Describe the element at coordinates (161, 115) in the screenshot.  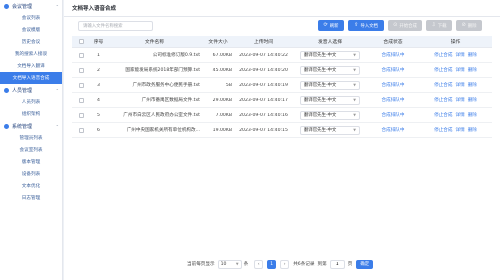
I see `file-name: 广州市白云区人民政府办公室文件.txt` at that location.